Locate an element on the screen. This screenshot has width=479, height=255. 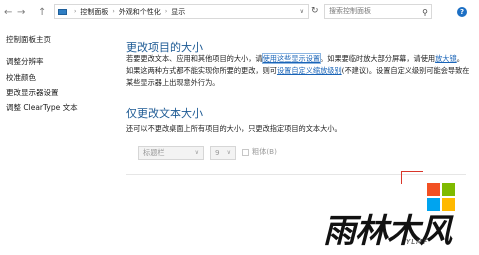
font-size-select: 9 ∨ is located at coordinates (223, 153).